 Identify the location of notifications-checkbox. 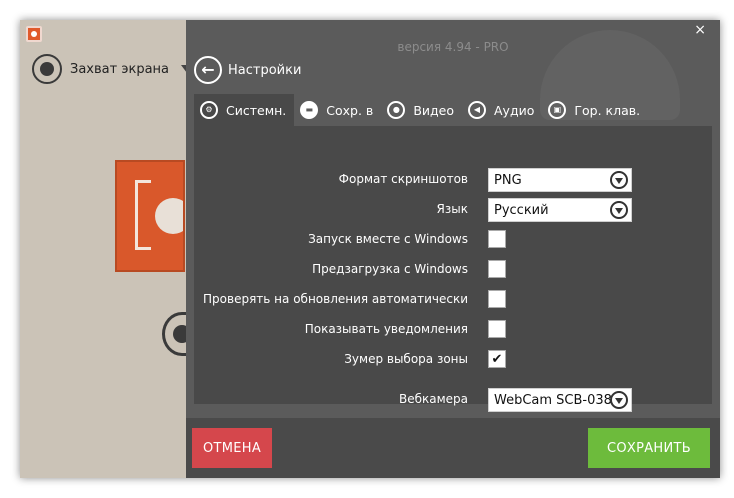
(497, 329).